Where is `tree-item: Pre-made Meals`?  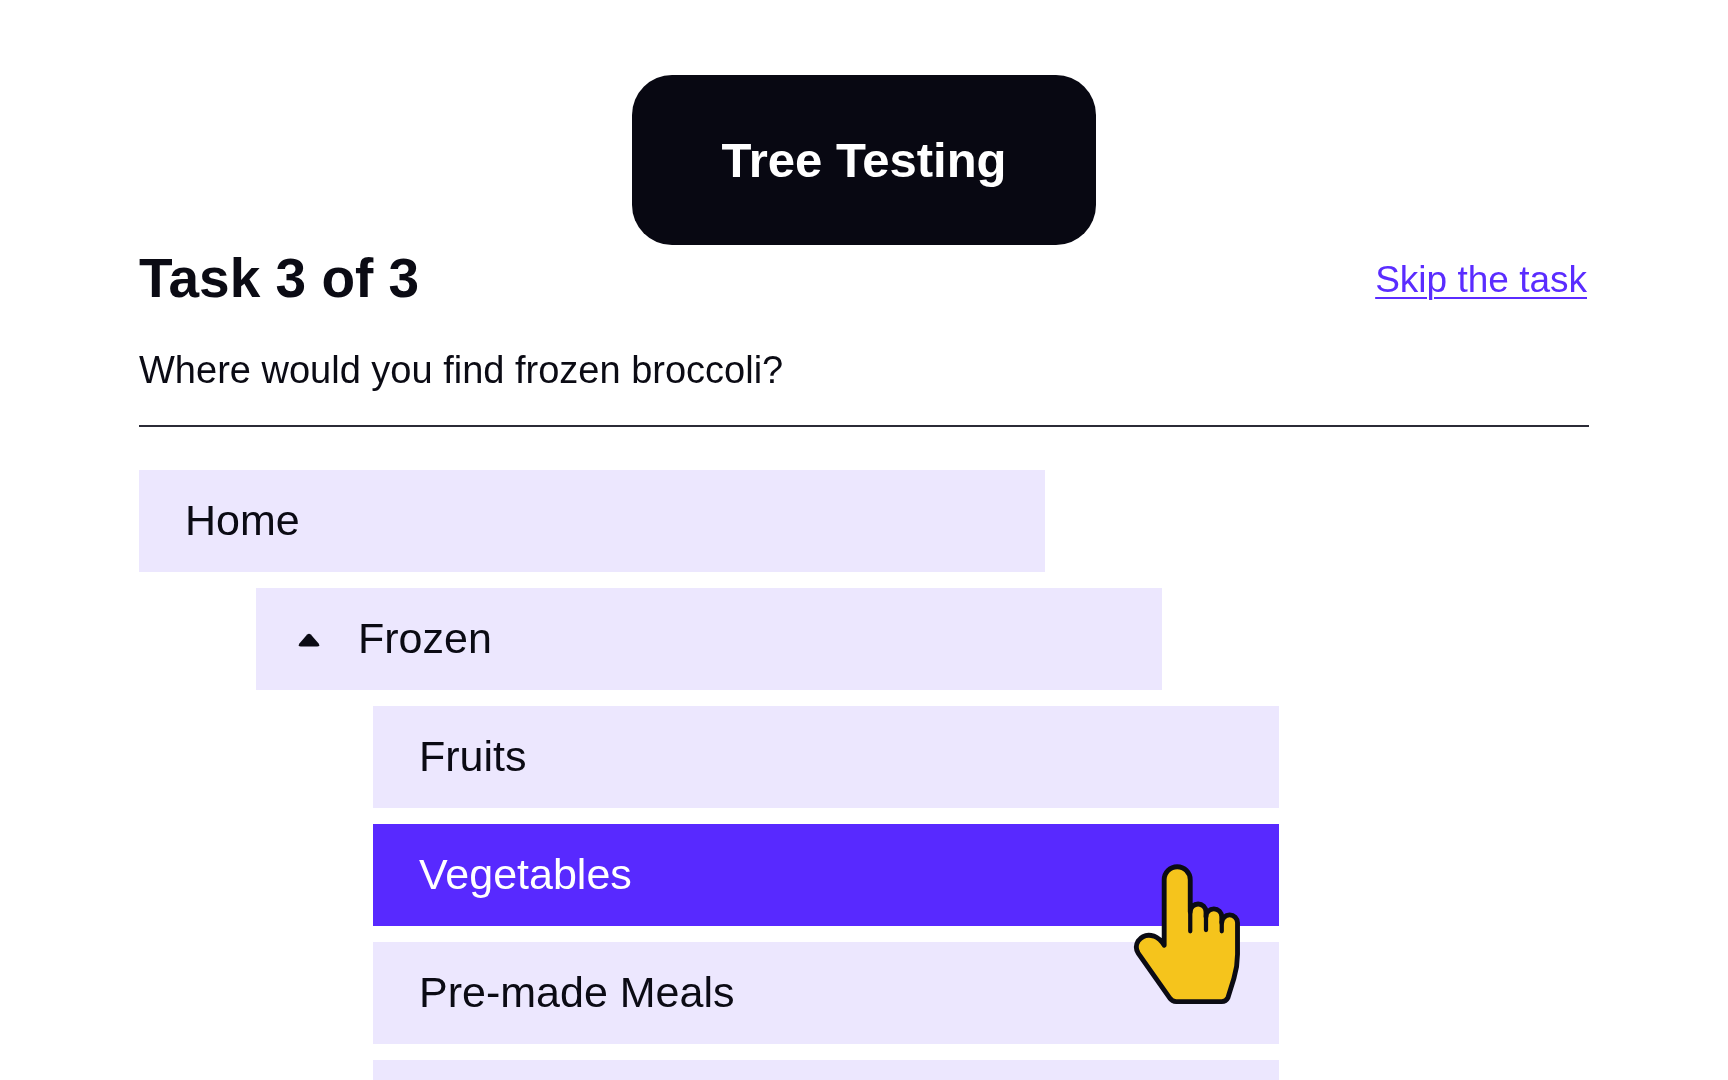
tree-item: Pre-made Meals is located at coordinates (826, 992).